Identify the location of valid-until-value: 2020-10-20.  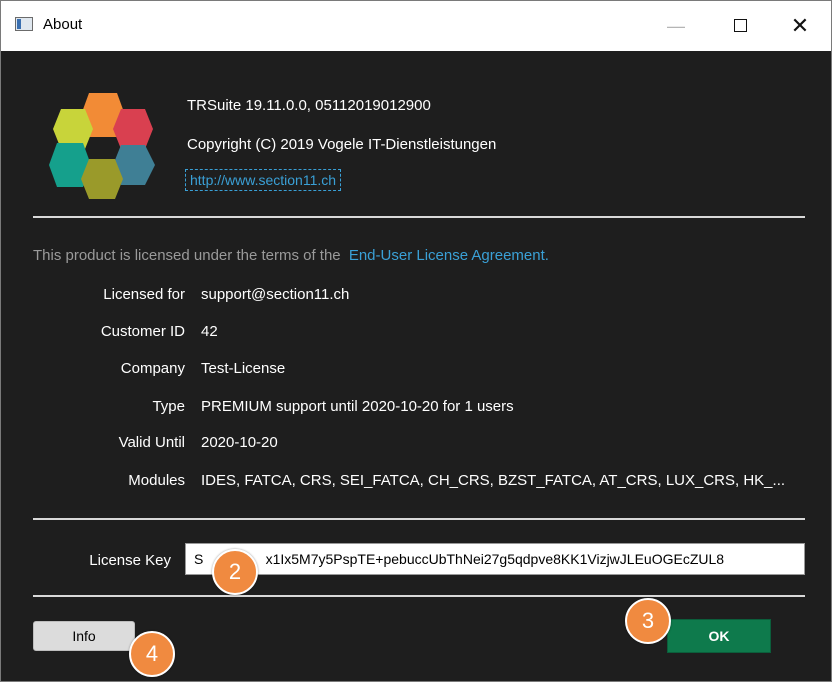
(239, 442).